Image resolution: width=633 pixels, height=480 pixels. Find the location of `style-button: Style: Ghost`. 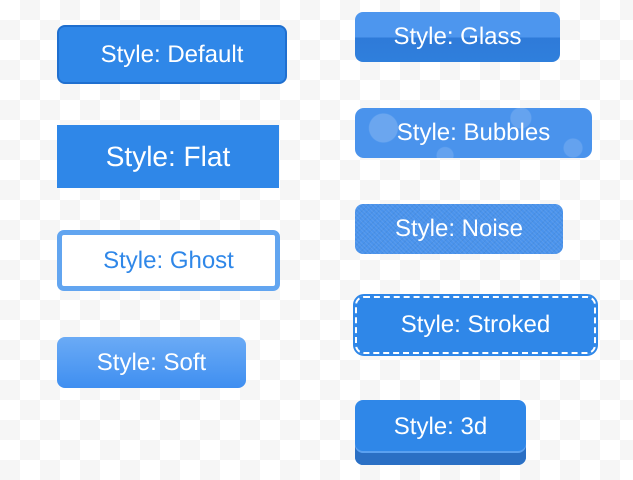

style-button: Style: Ghost is located at coordinates (168, 260).